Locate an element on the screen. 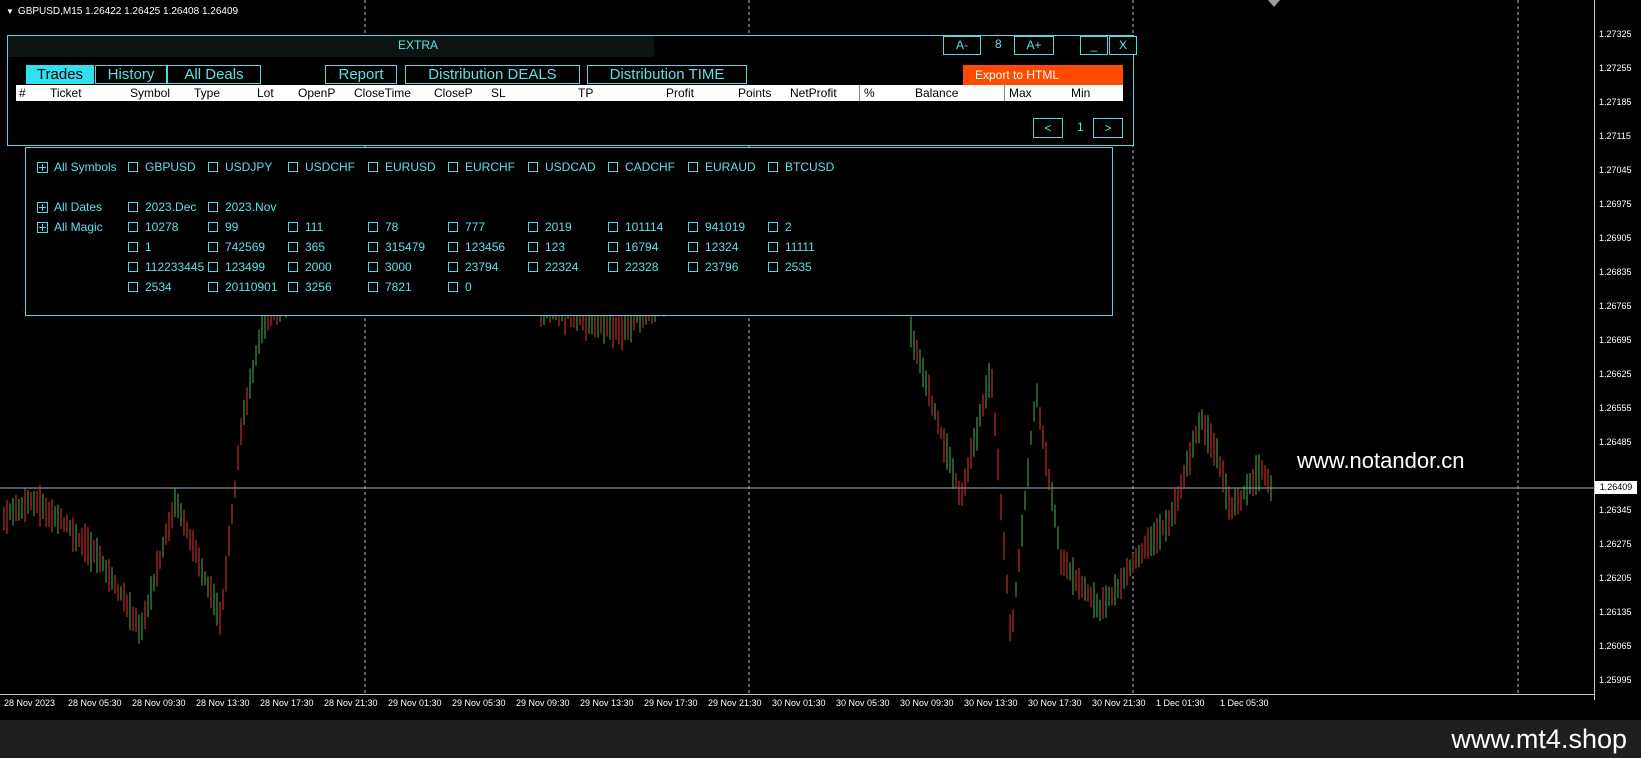 This screenshot has height=758, width=1641. checkbox-label: USDJPY is located at coordinates (249, 167).